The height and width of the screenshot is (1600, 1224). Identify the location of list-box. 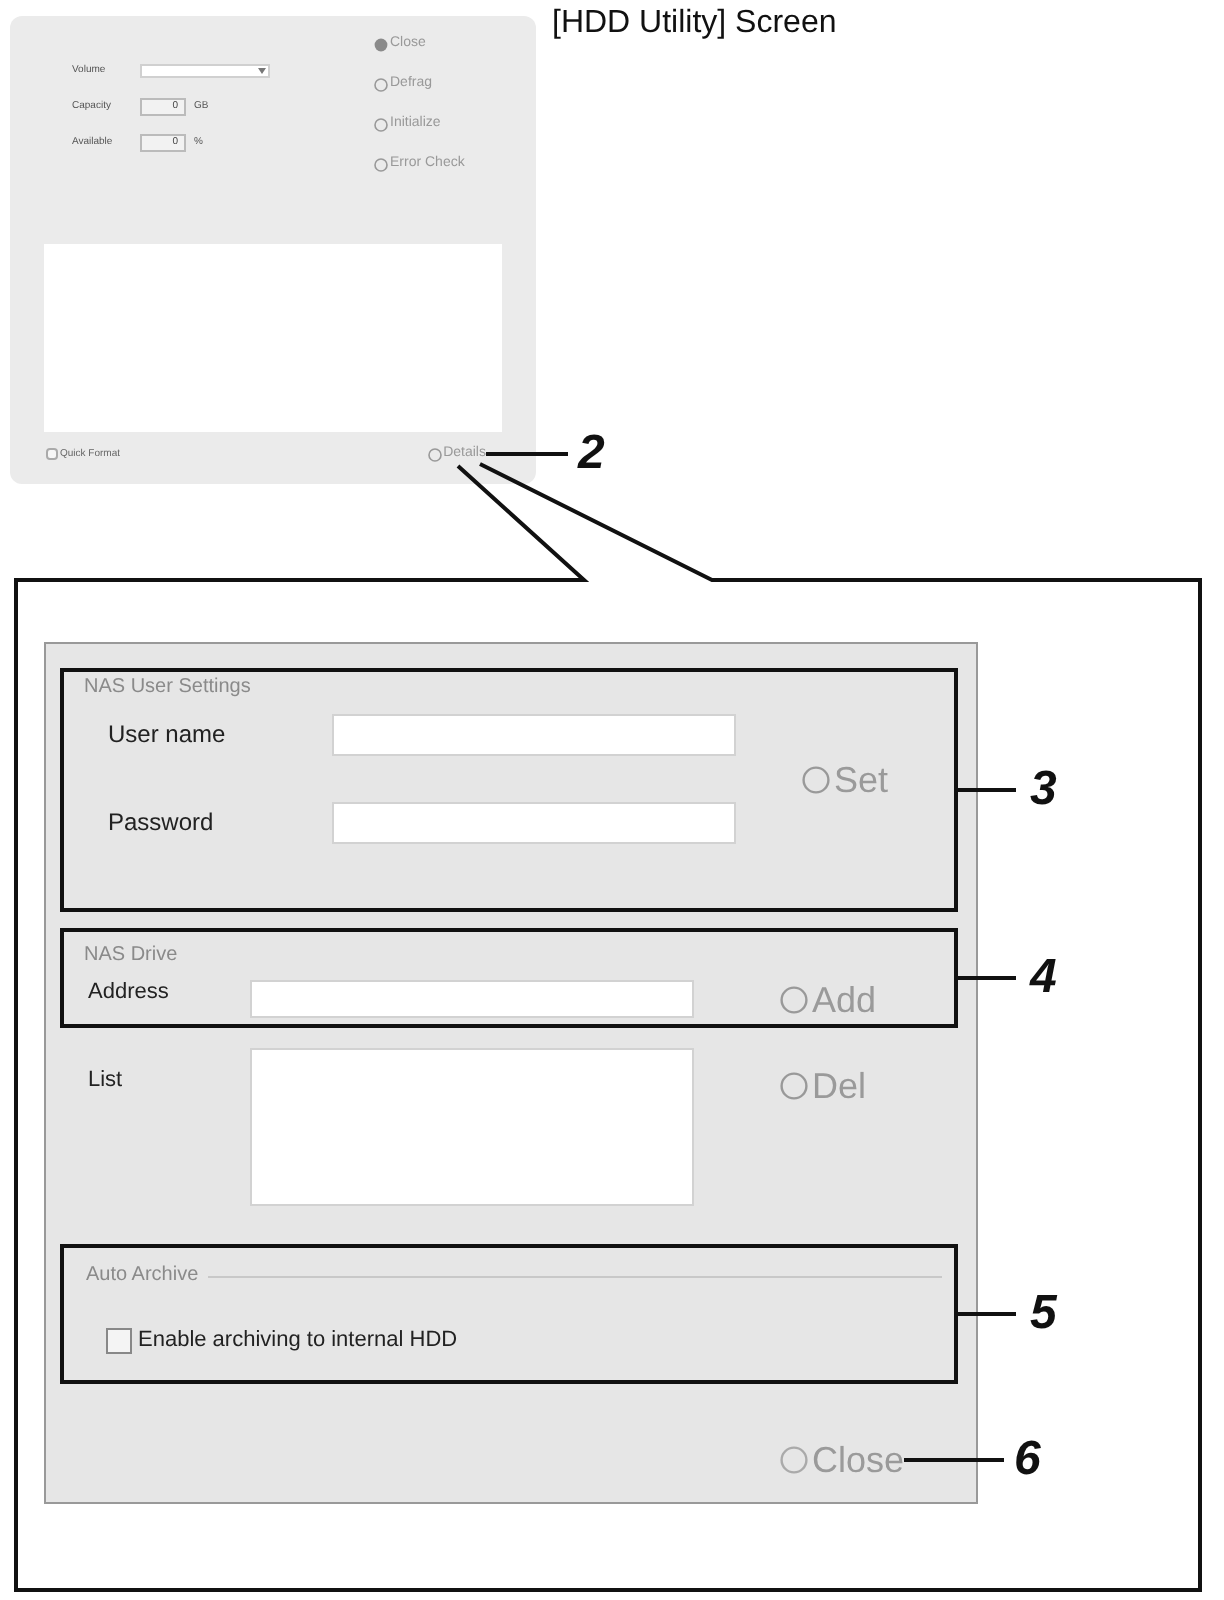
(472, 1127).